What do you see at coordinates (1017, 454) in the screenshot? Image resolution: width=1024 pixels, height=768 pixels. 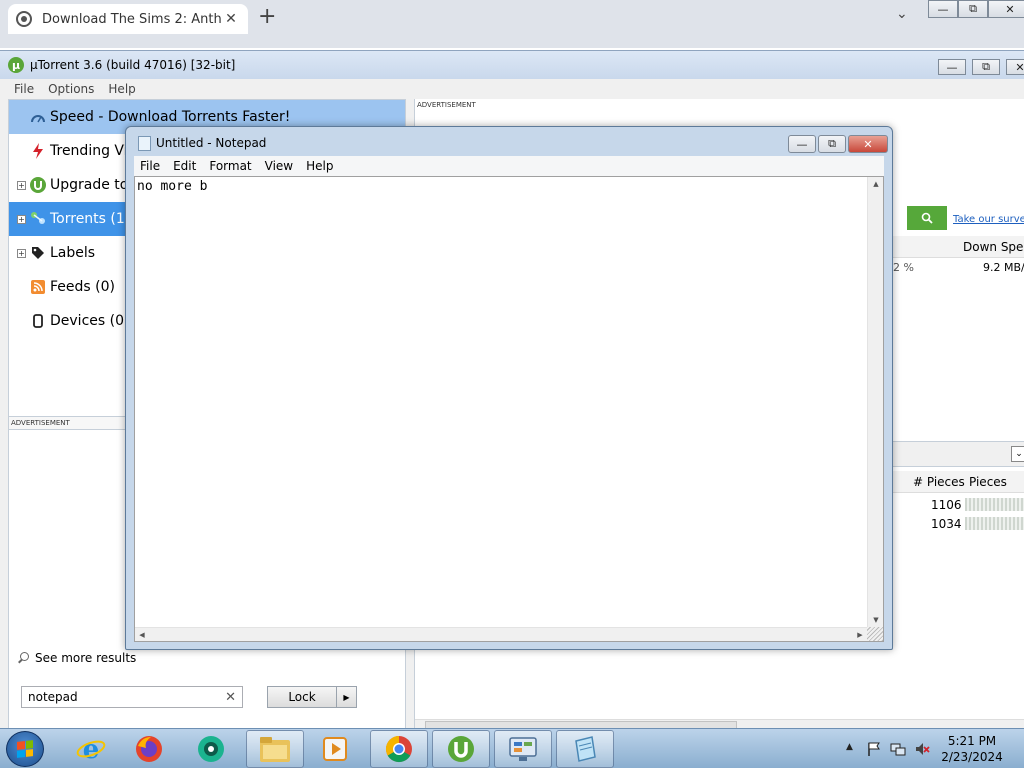 I see `collapse-detail-icon: ⌄` at bounding box center [1017, 454].